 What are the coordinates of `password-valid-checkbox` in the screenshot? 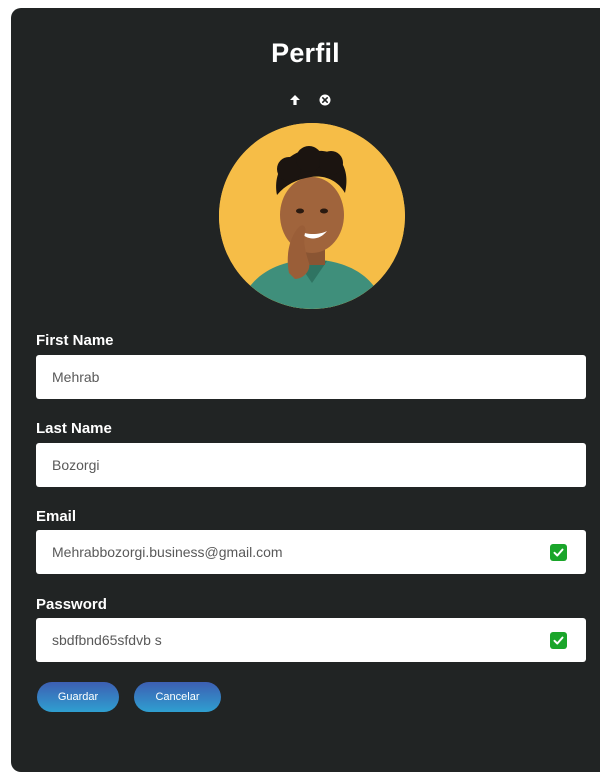 It's located at (558, 640).